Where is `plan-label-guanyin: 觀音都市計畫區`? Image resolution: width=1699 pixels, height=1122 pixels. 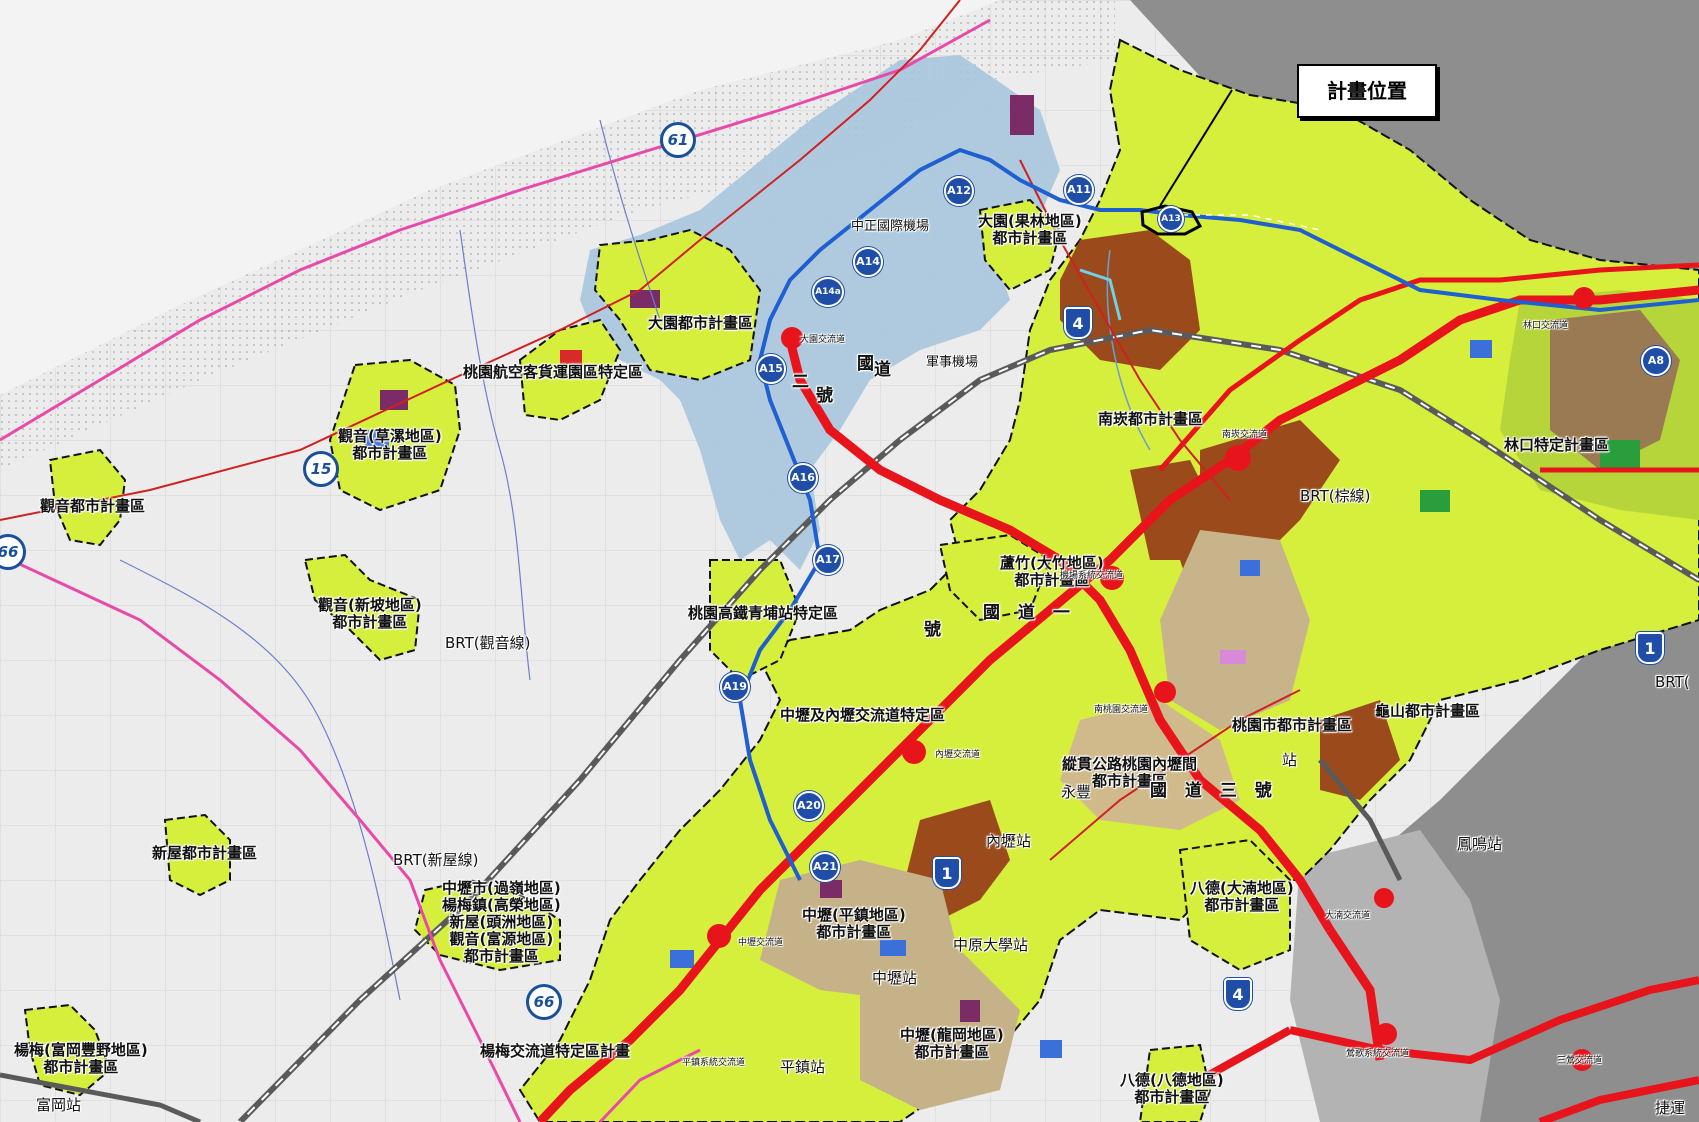
plan-label-guanyin: 觀音都市計畫區 is located at coordinates (93, 506).